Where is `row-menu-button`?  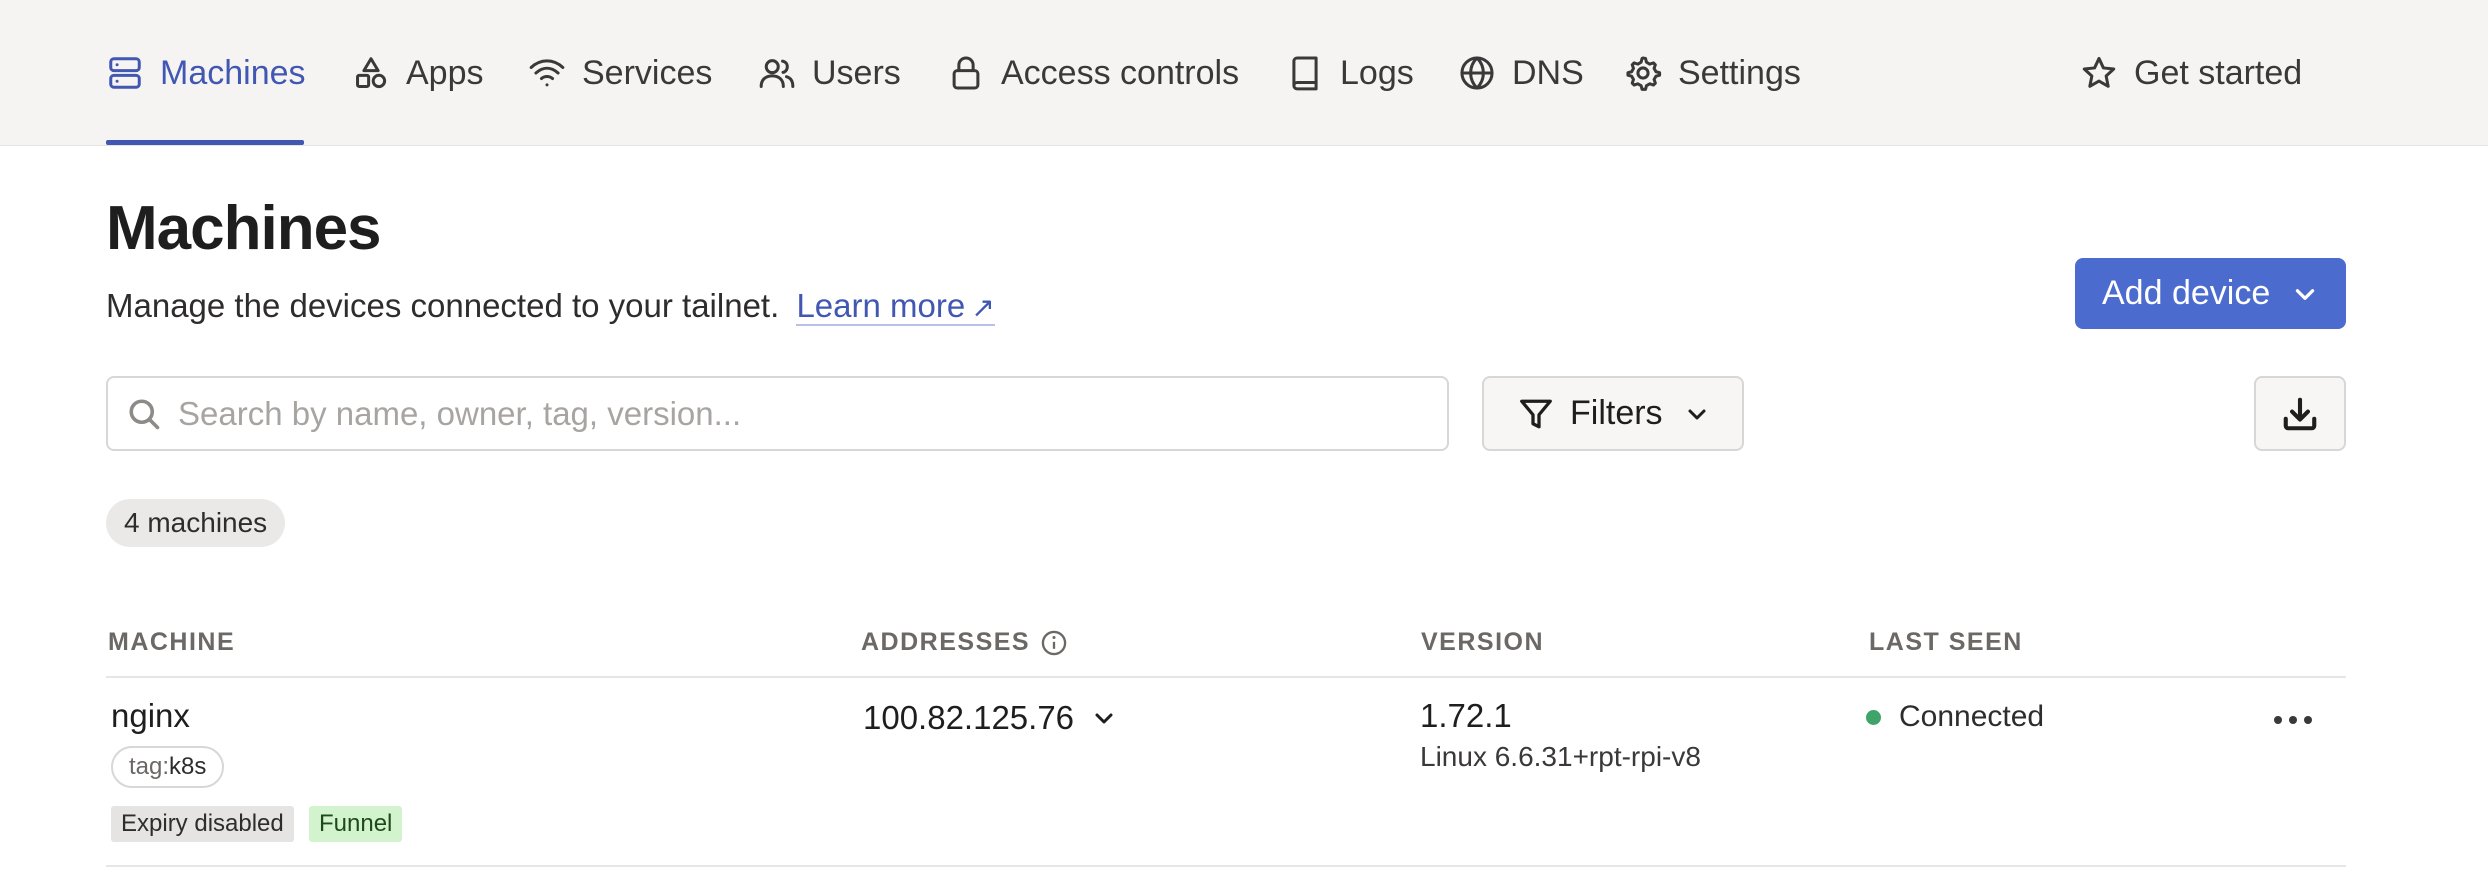
row-menu-button is located at coordinates (2293, 720).